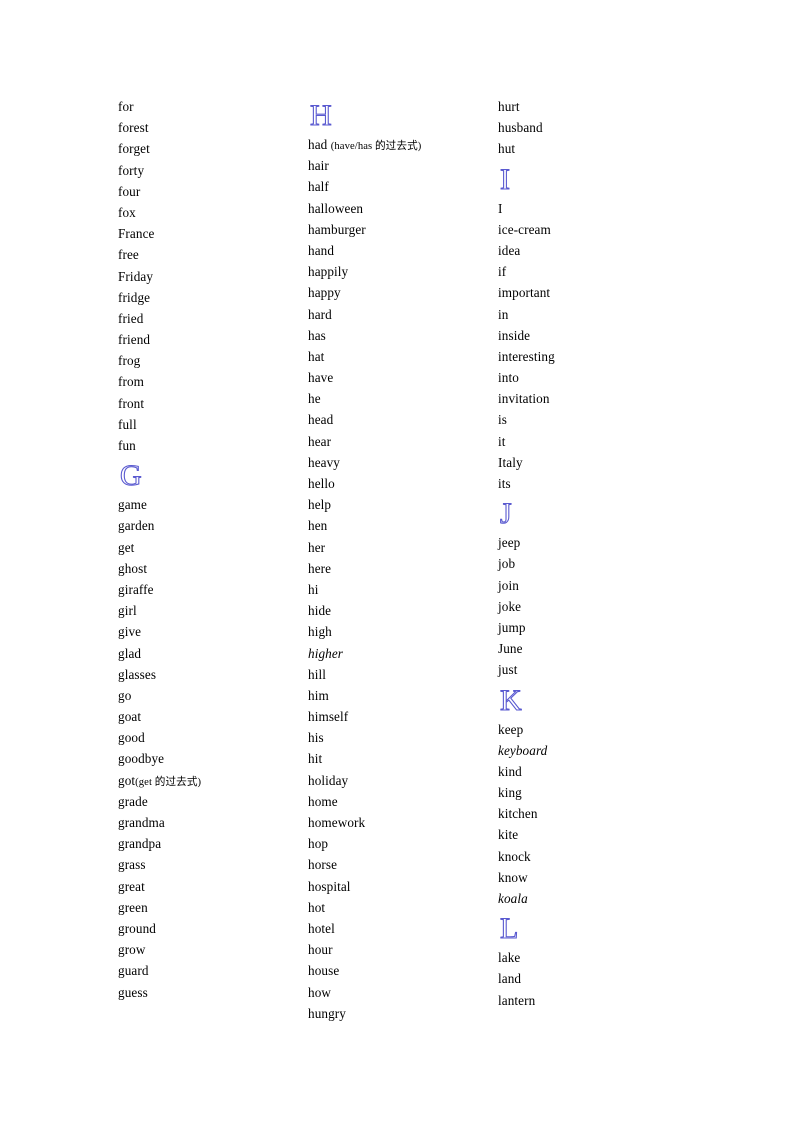 Image resolution: width=800 pixels, height=1132 pixels. I want to click on word-text: interesting, so click(526, 356).